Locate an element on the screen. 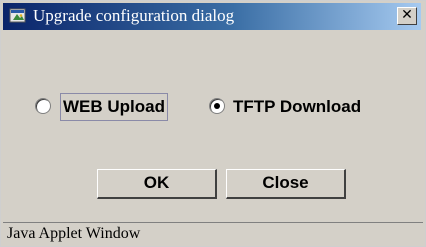 The image size is (426, 247). title-bar: Upgrade configuration dialog ✕ is located at coordinates (212, 16).